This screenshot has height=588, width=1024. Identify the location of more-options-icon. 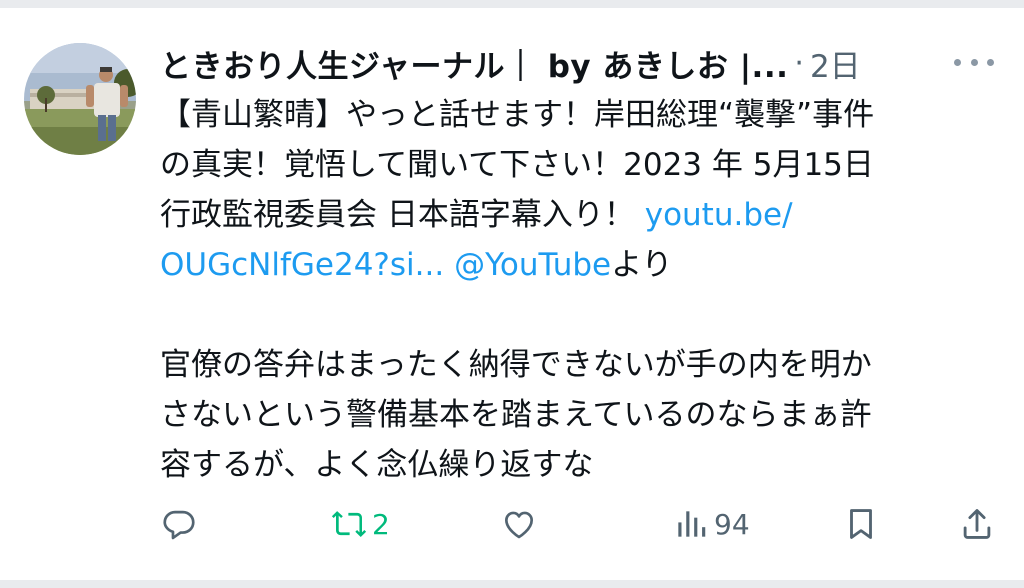
(974, 62).